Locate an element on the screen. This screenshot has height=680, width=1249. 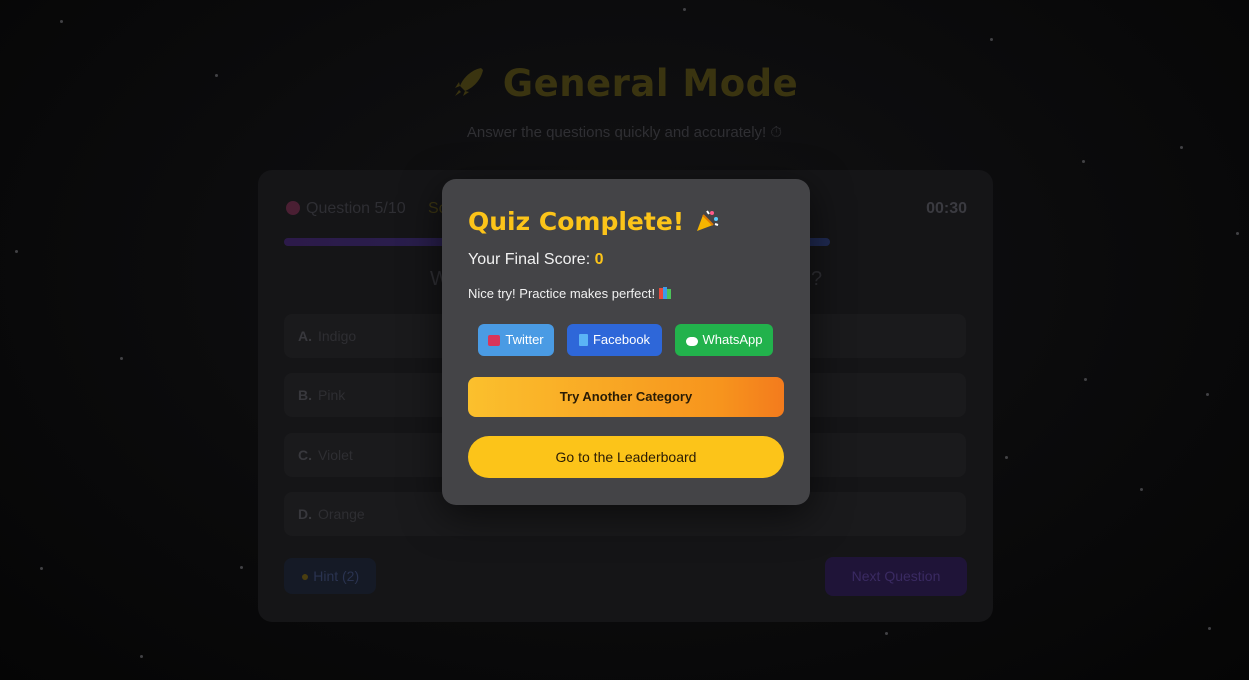
option-letter: C. is located at coordinates (305, 455).